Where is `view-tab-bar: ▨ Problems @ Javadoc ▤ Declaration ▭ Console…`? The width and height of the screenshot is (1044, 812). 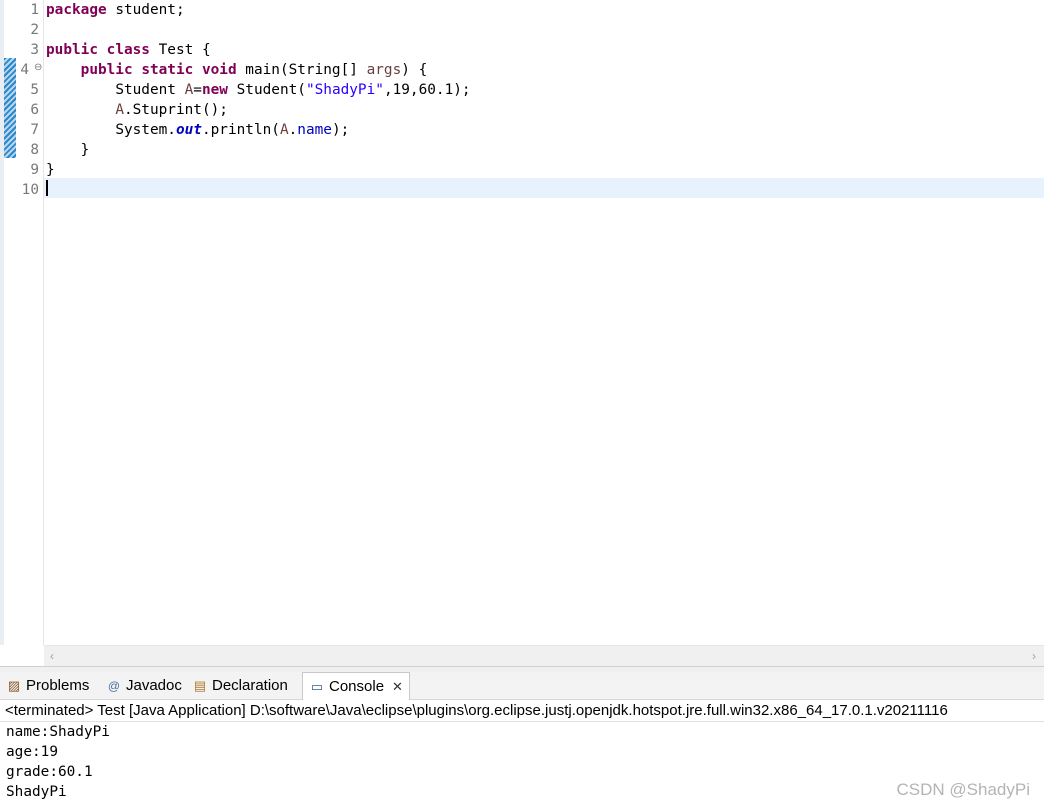 view-tab-bar: ▨ Problems @ Javadoc ▤ Declaration ▭ Console… is located at coordinates (522, 686).